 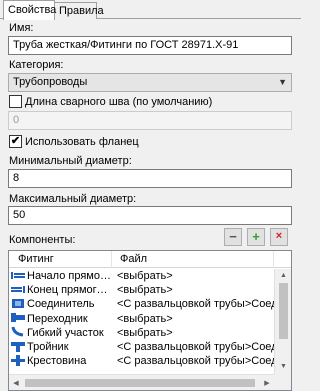 What do you see at coordinates (29, 10) in the screenshot?
I see `tab-properties: Свойства` at bounding box center [29, 10].